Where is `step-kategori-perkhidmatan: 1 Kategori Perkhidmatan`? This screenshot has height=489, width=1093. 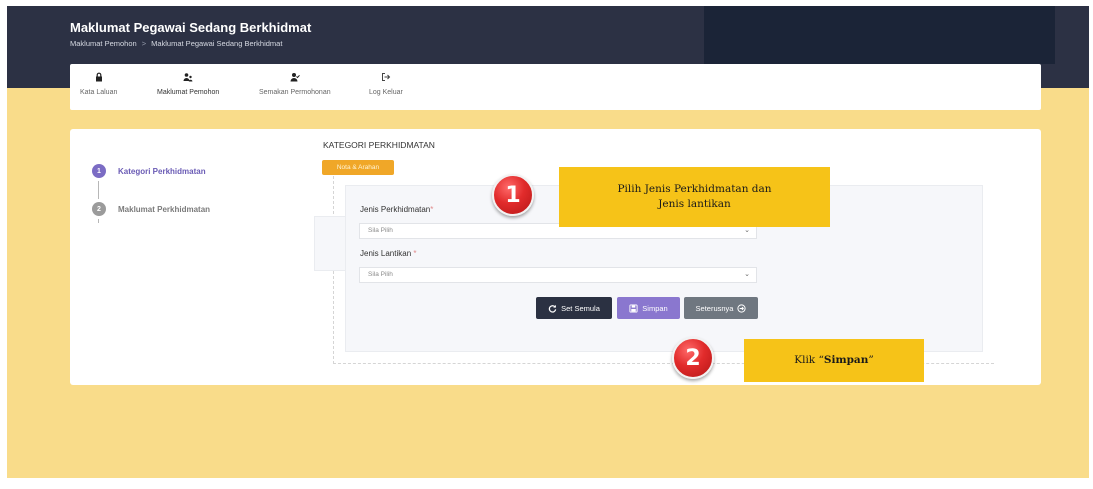 step-kategori-perkhidmatan: 1 Kategori Perkhidmatan is located at coordinates (149, 171).